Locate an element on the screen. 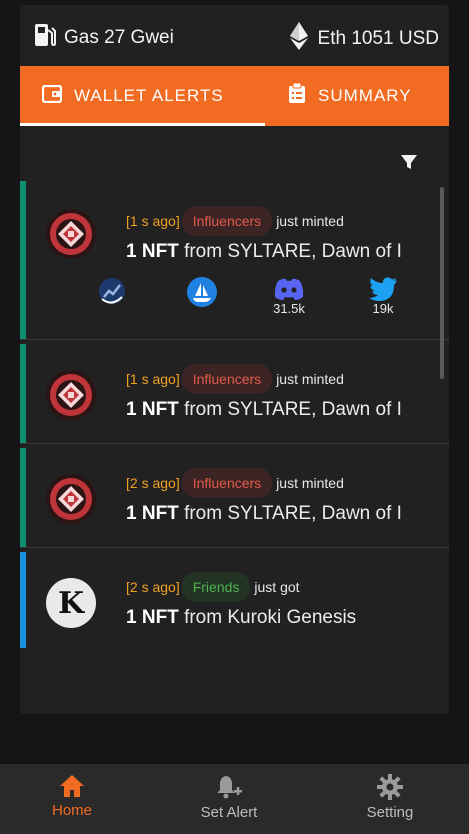 This screenshot has width=469, height=834. kuroki-avatar: K is located at coordinates (71, 603).